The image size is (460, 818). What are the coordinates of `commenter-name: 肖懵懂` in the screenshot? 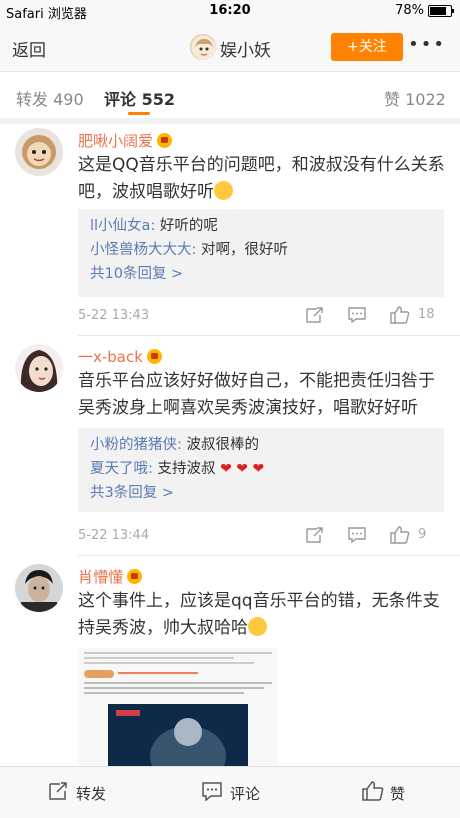 It's located at (110, 576).